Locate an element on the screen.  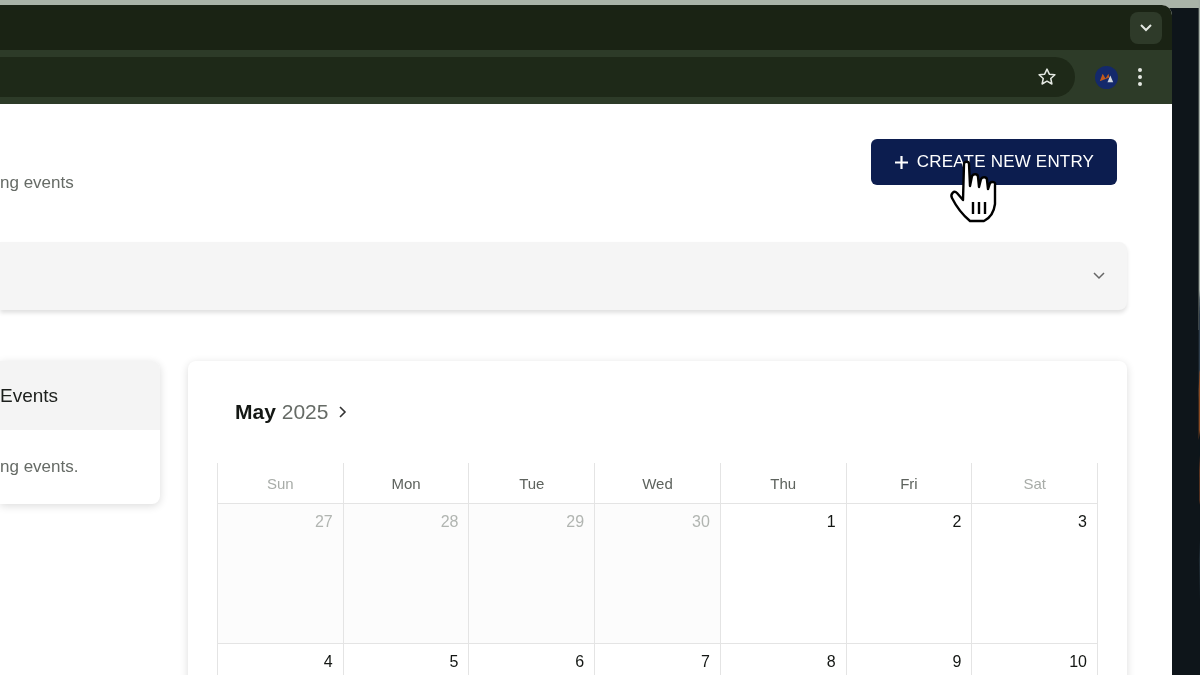
plus-icon is located at coordinates (901, 162).